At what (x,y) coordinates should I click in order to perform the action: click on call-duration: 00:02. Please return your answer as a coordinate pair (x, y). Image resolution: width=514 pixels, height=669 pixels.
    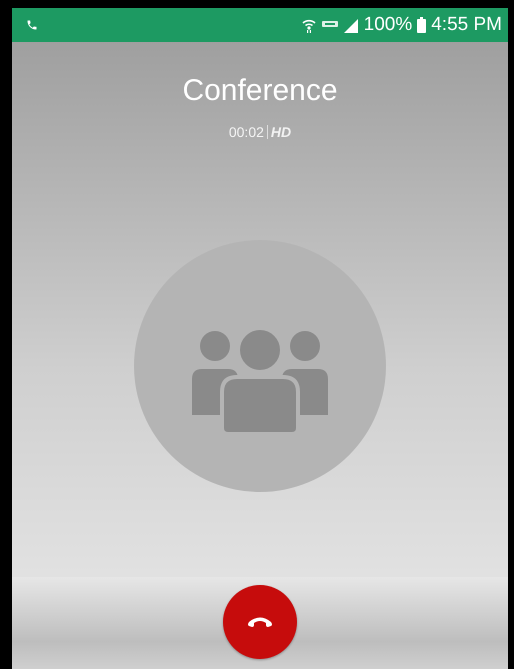
    Looking at the image, I should click on (246, 132).